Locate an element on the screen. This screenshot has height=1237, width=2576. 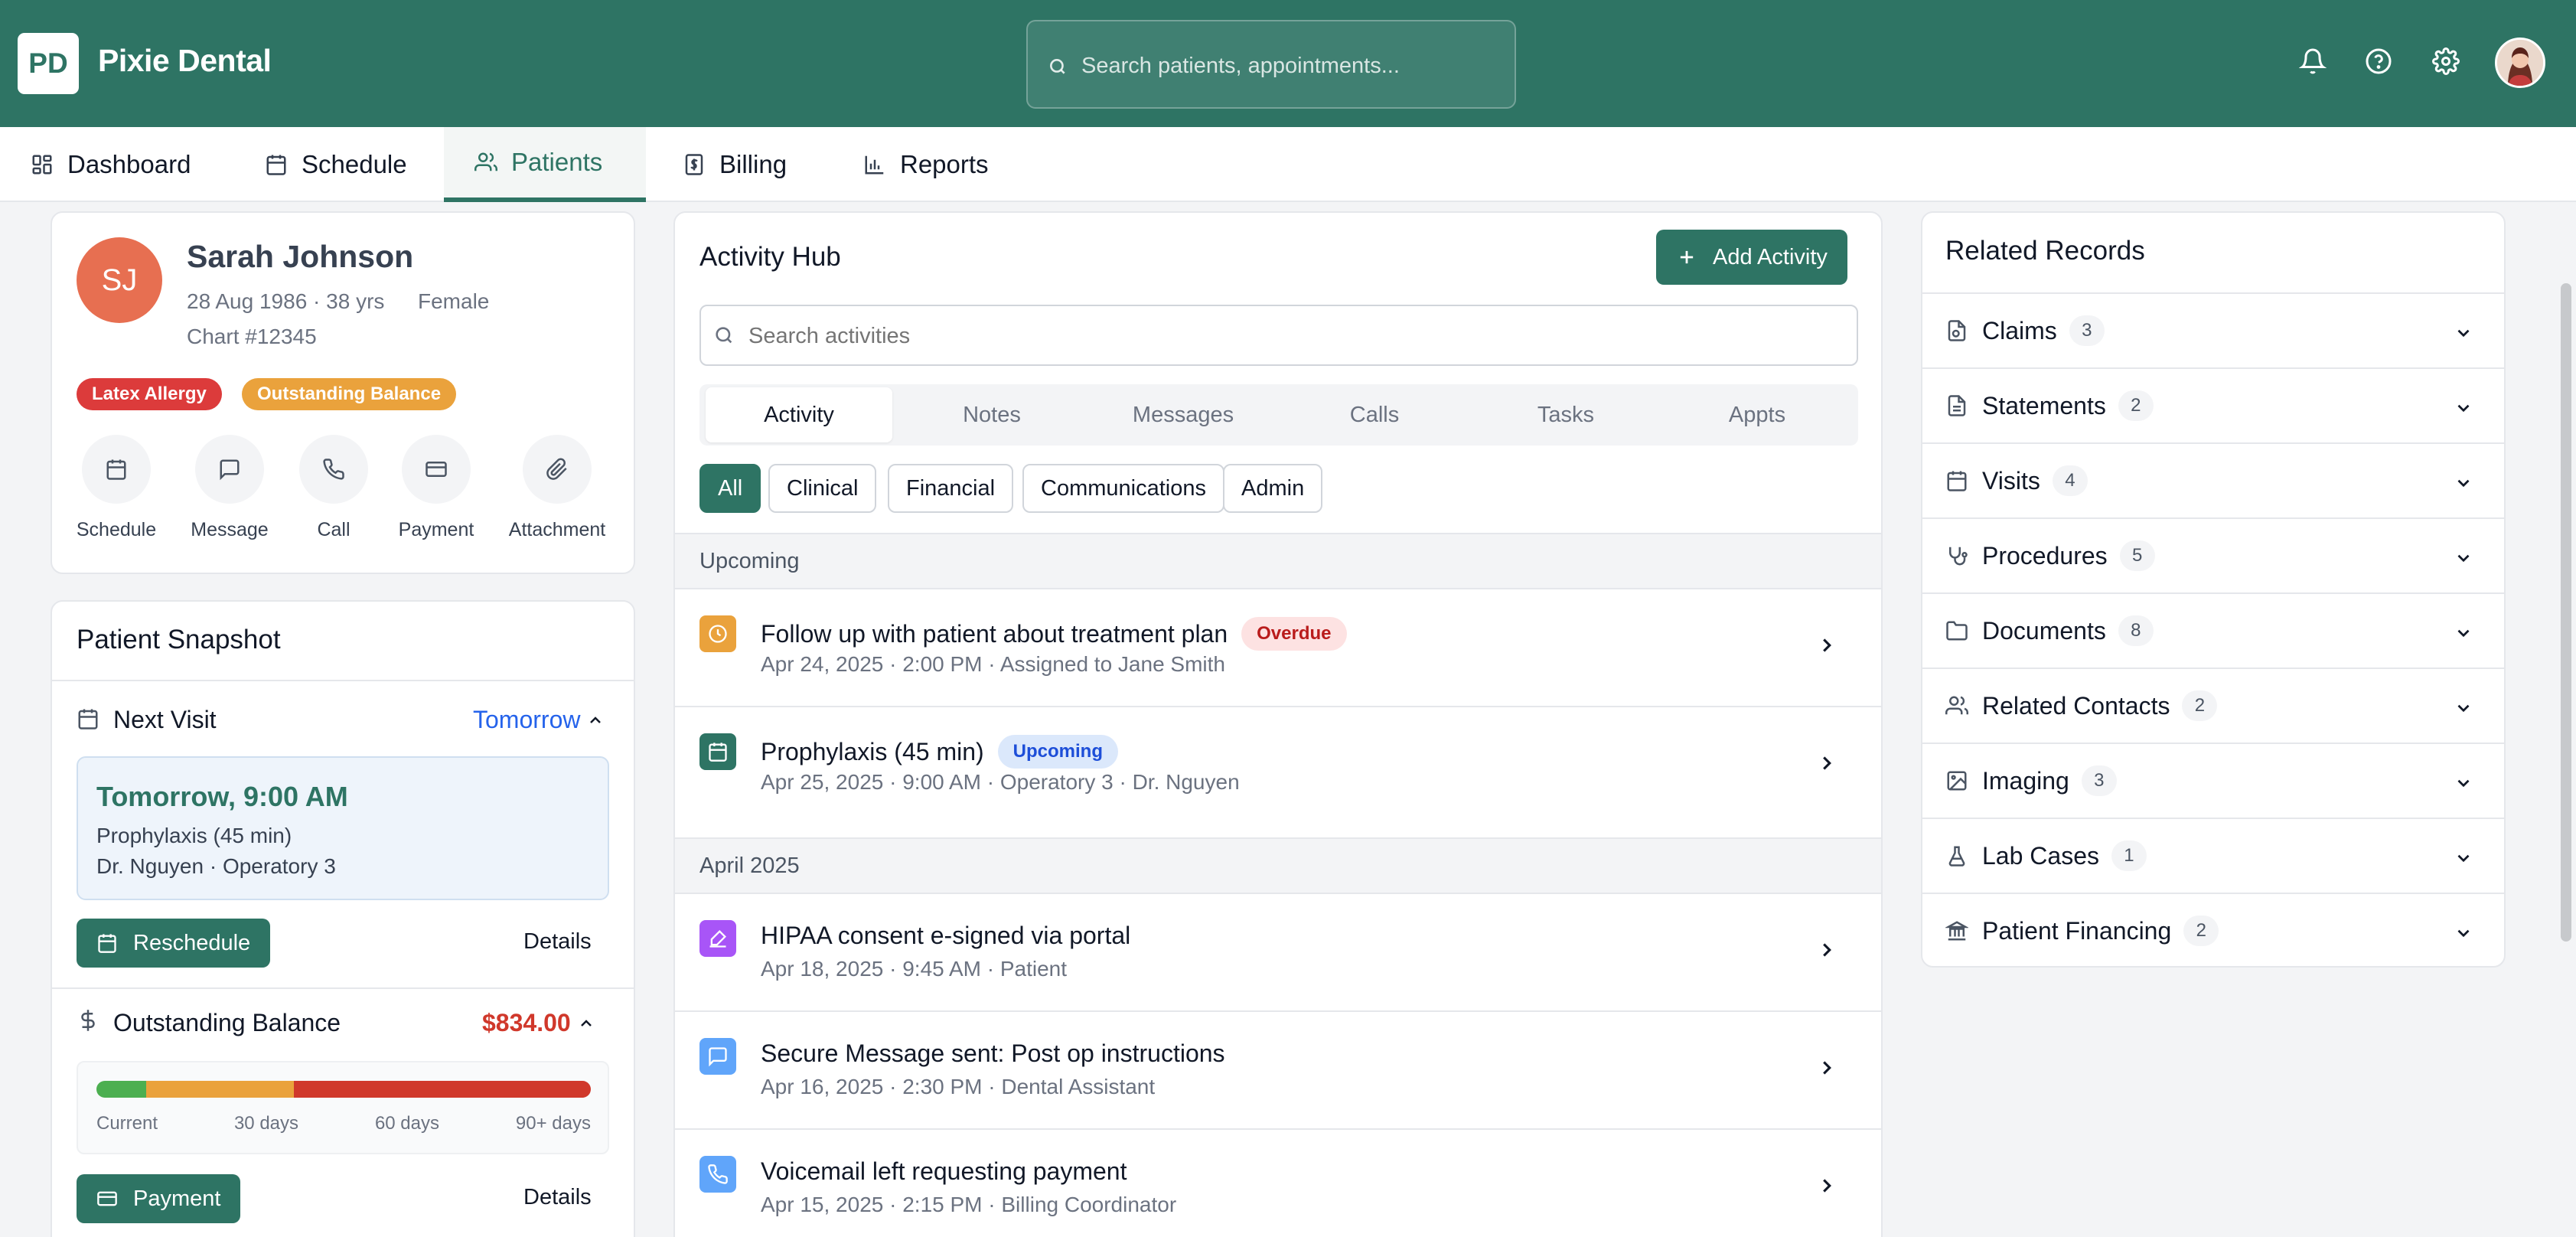
filter-all: All is located at coordinates (730, 488).